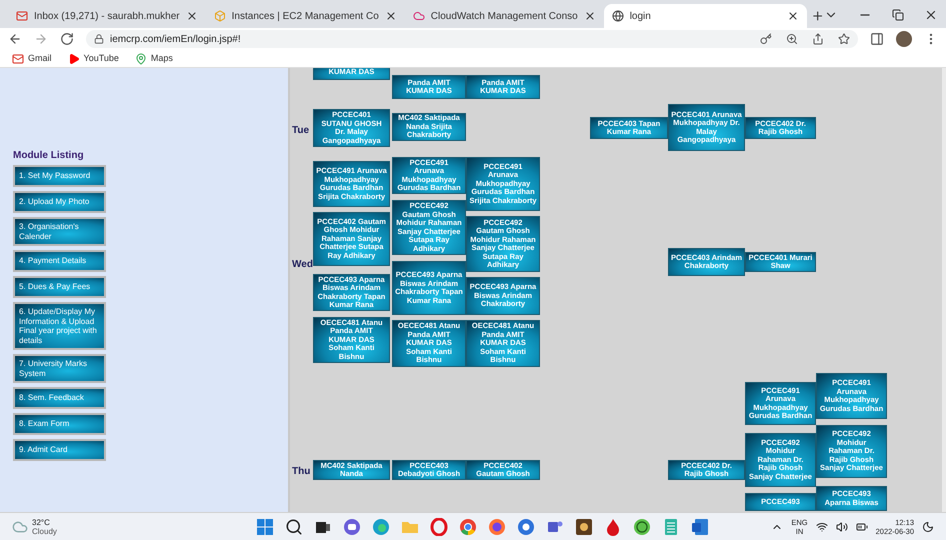  Describe the element at coordinates (844, 39) in the screenshot. I see `bookmark-star-icon` at that location.